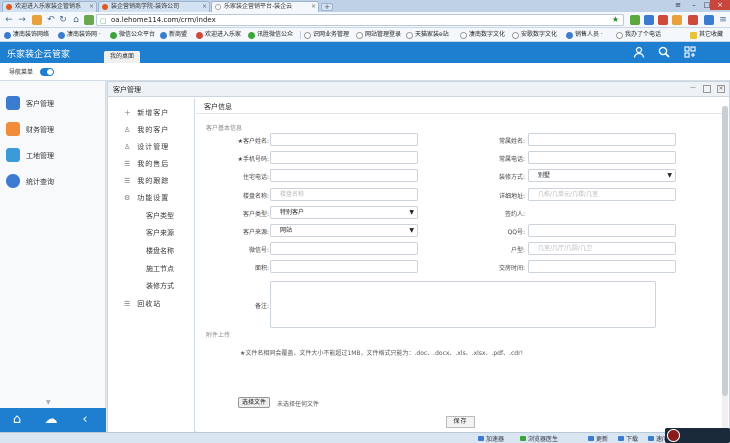 The width and height of the screenshot is (730, 443). Describe the element at coordinates (48, 402) in the screenshot. I see `scroll-down-icon: ▼` at that location.